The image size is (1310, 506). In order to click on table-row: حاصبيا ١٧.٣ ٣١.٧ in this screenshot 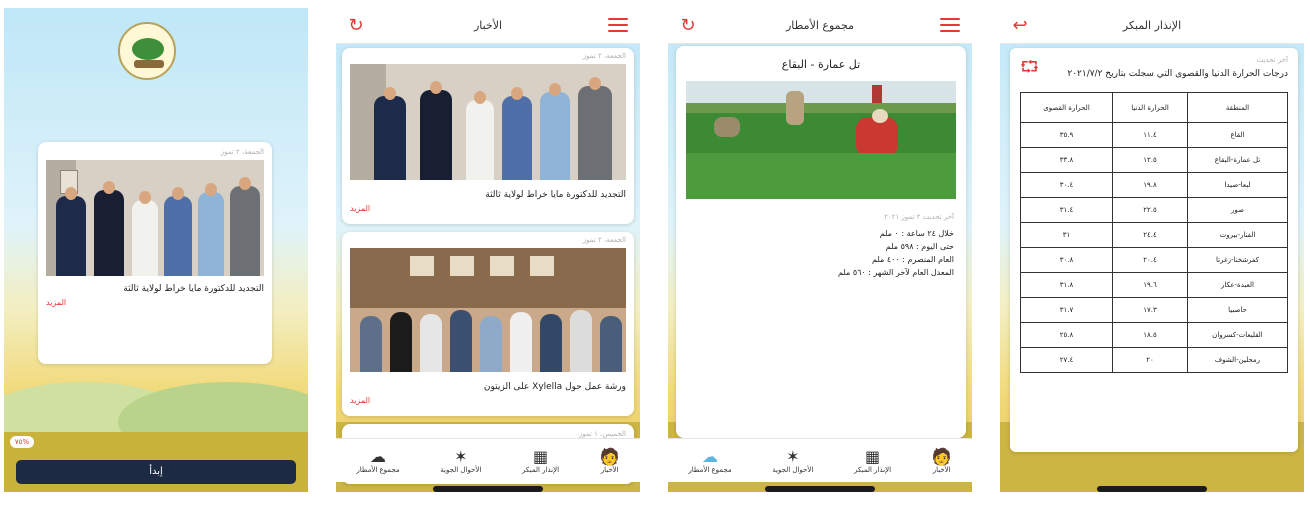, I will do `click(1154, 310)`.